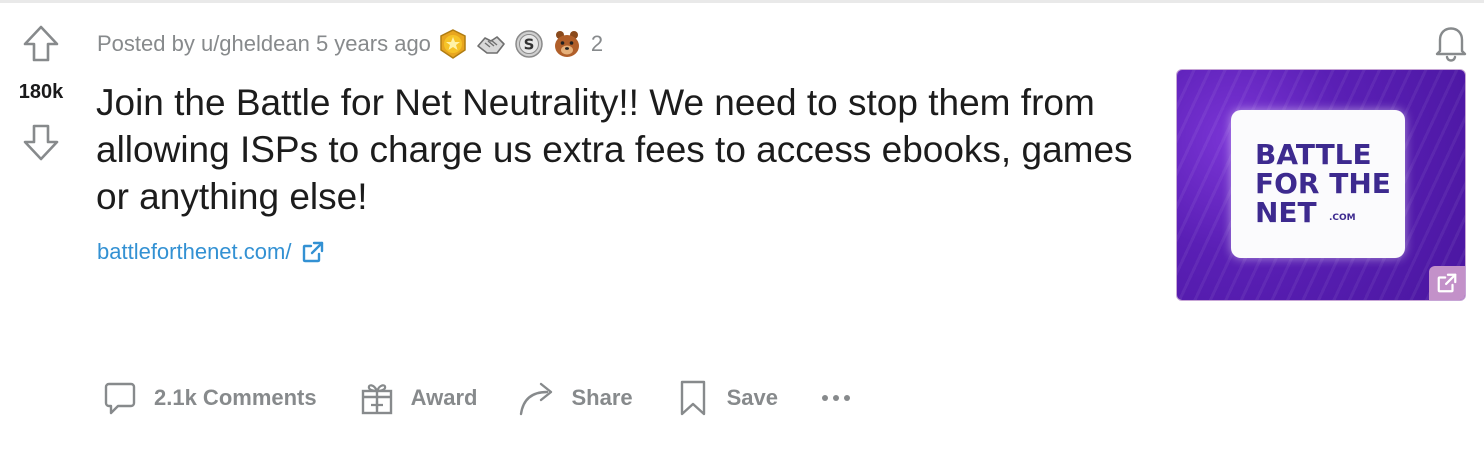 This screenshot has width=1484, height=476. I want to click on comment-icon, so click(120, 398).